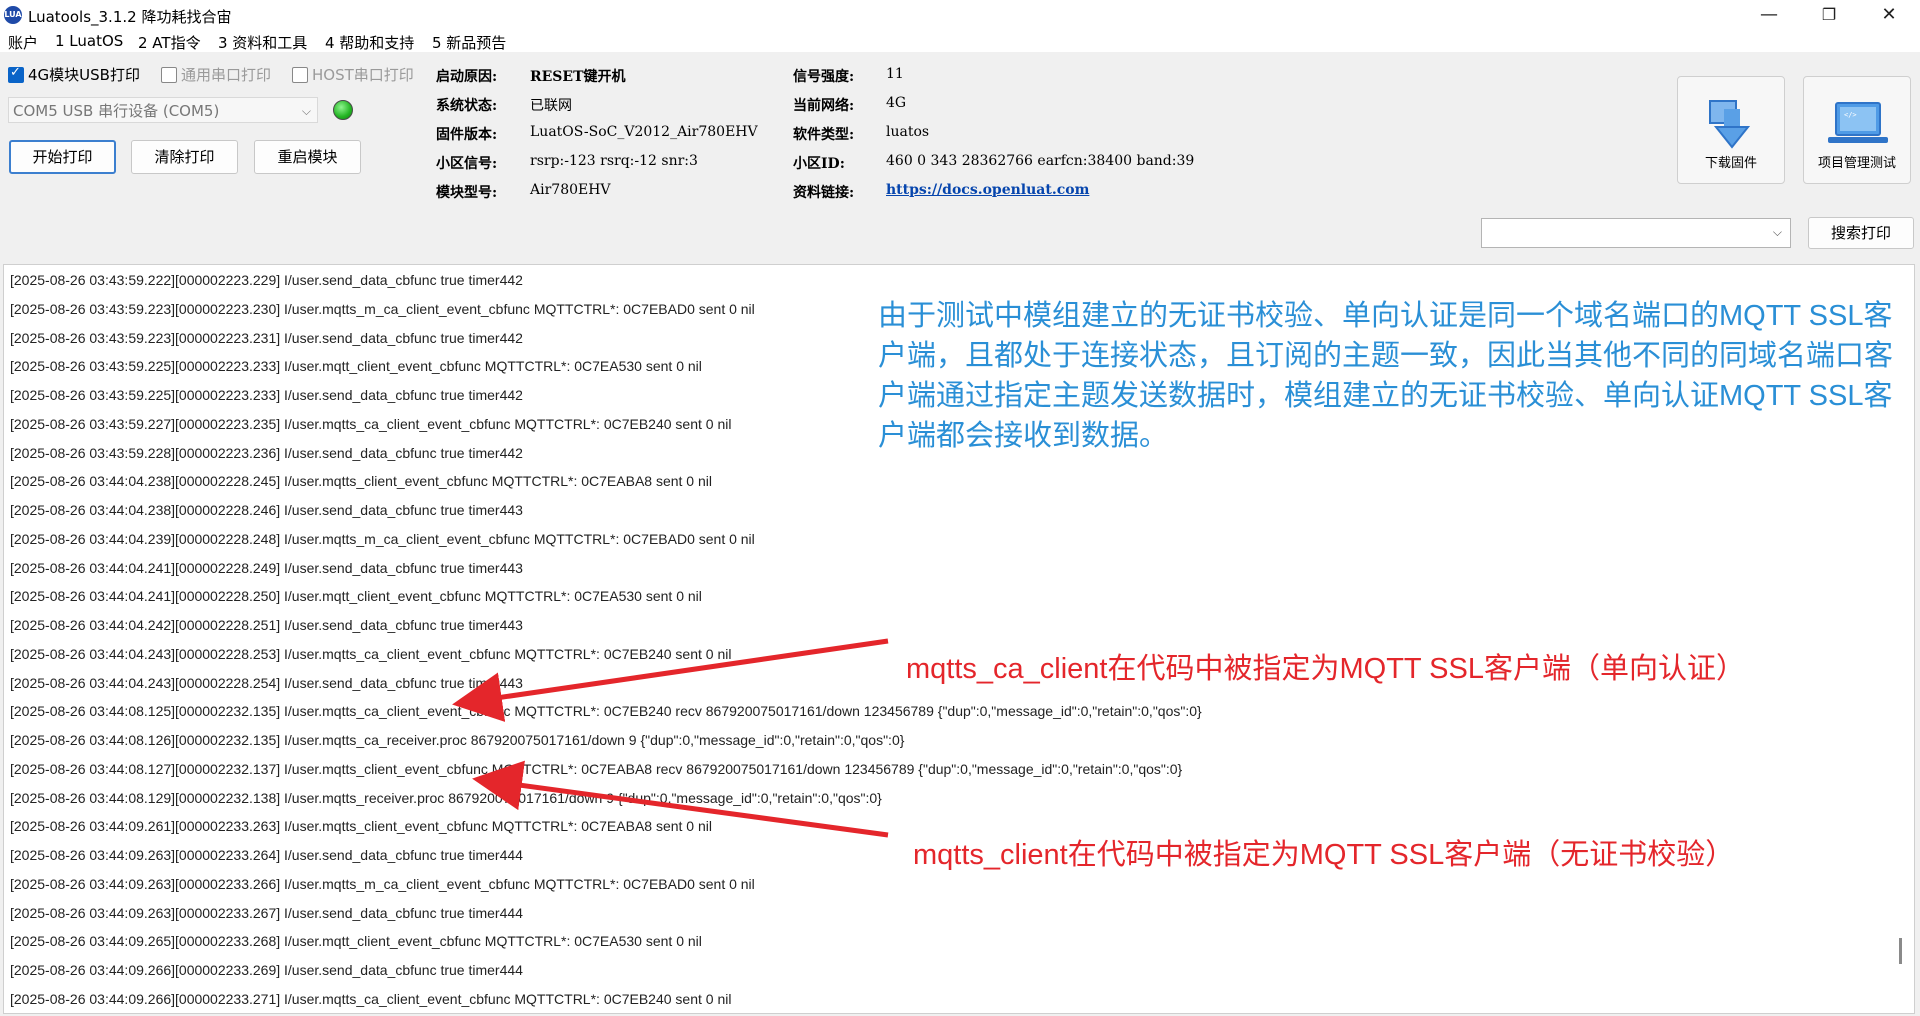 The height and width of the screenshot is (1016, 1920). Describe the element at coordinates (670, 680) in the screenshot. I see `arrow-to-ca-client-line` at that location.